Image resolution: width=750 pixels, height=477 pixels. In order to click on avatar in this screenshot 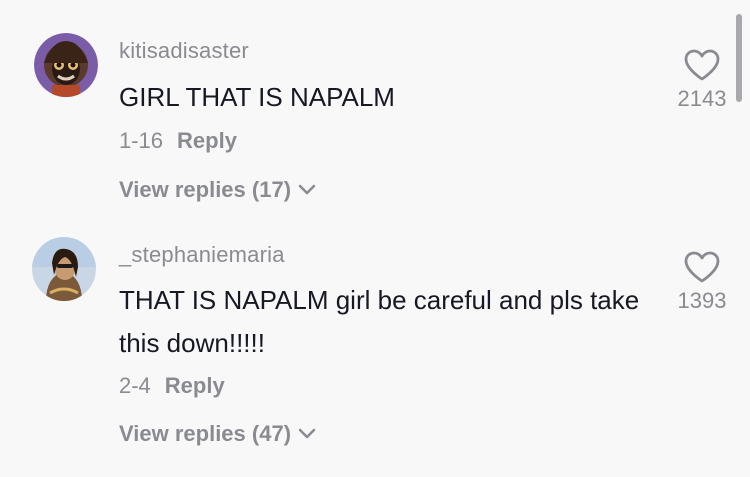, I will do `click(64, 269)`.